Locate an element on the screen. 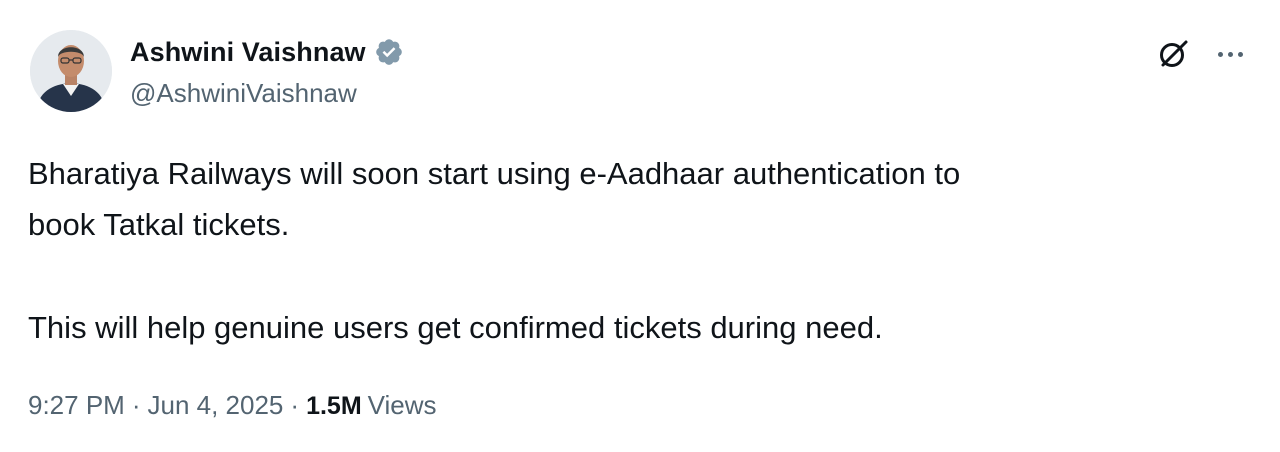  avatar is located at coordinates (71, 71).